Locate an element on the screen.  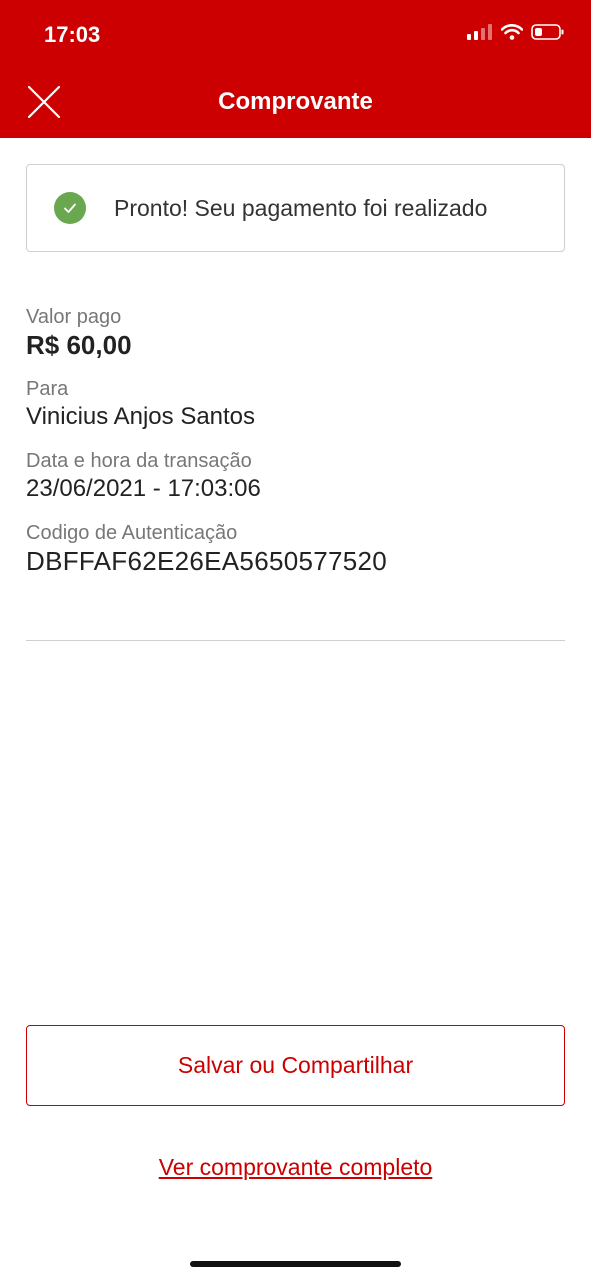
auth-code-value: DBFFAF62E26EA5650577520 is located at coordinates (207, 561).